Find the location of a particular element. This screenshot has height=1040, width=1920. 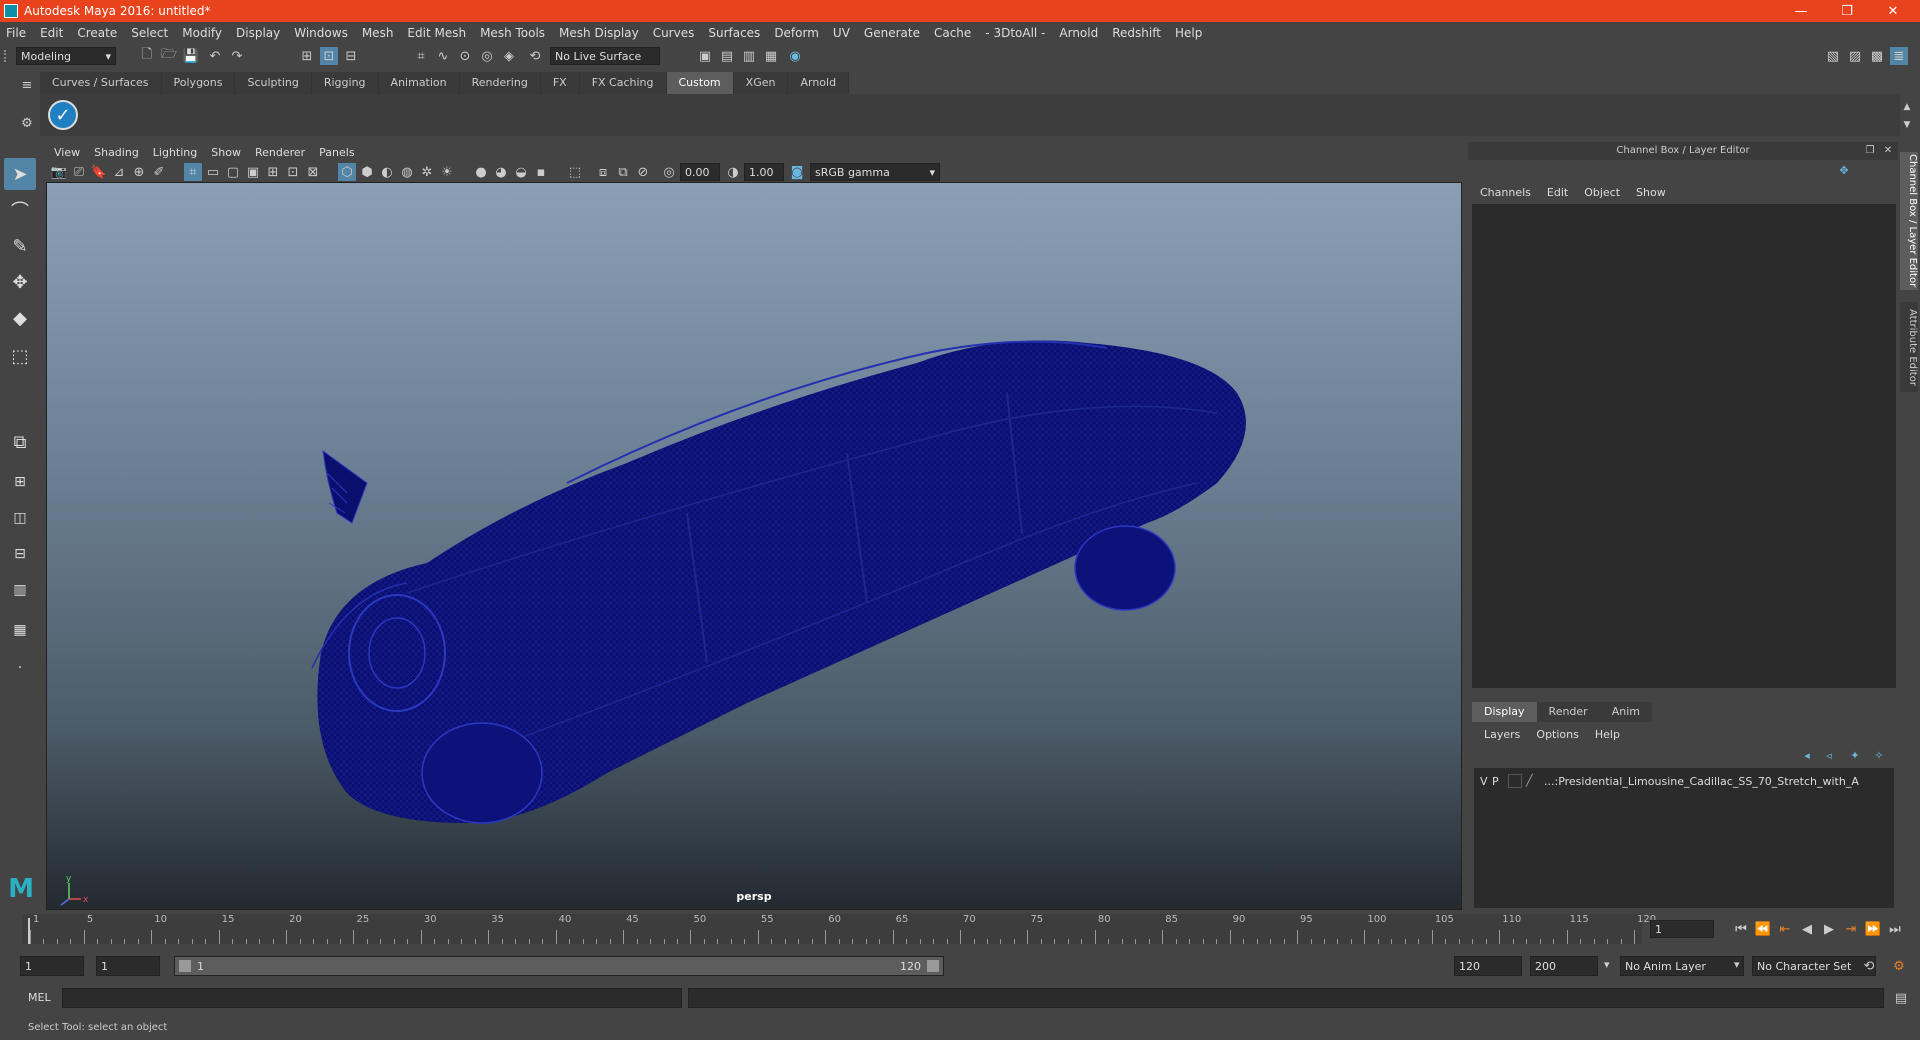

go-to-start-icon: ⏮ is located at coordinates (1741, 929).